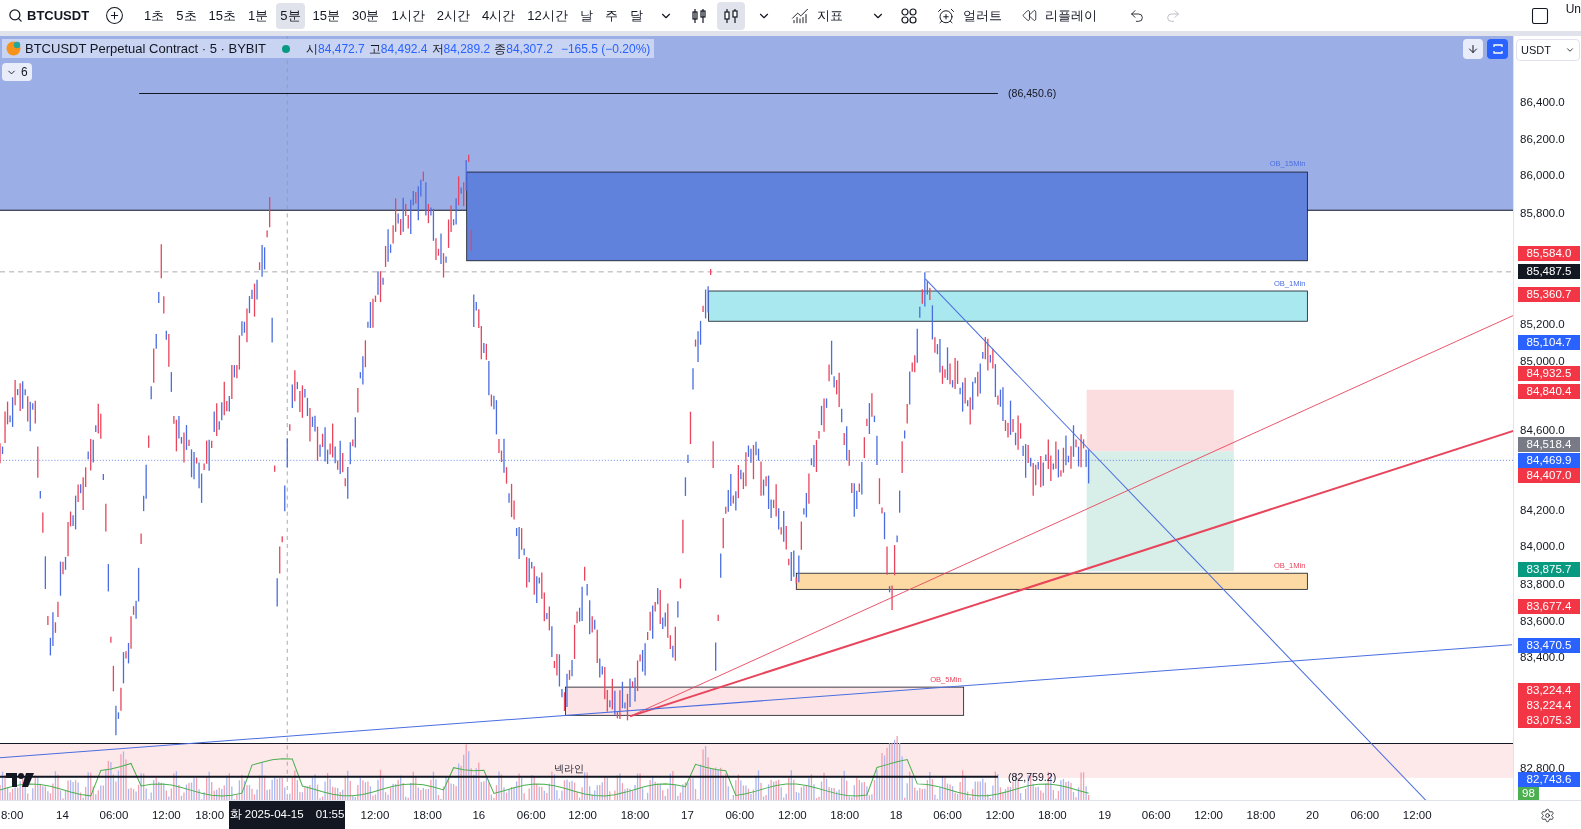  Describe the element at coordinates (605, 49) in the screenshot. I see `price-change: −165.5 (−0.20%)` at that location.